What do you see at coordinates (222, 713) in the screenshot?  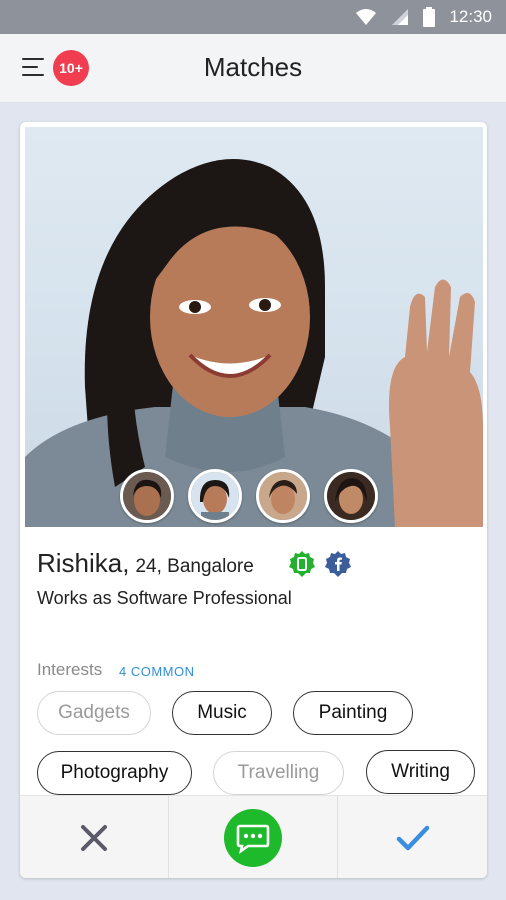 I see `interest-chip-common: Music` at bounding box center [222, 713].